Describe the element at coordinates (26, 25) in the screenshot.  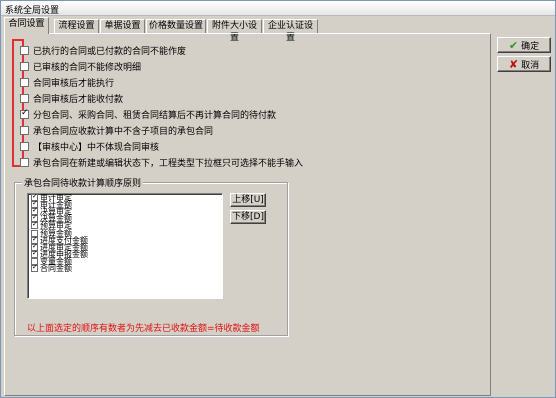
I see `tab-contract-settings: 合同设置` at that location.